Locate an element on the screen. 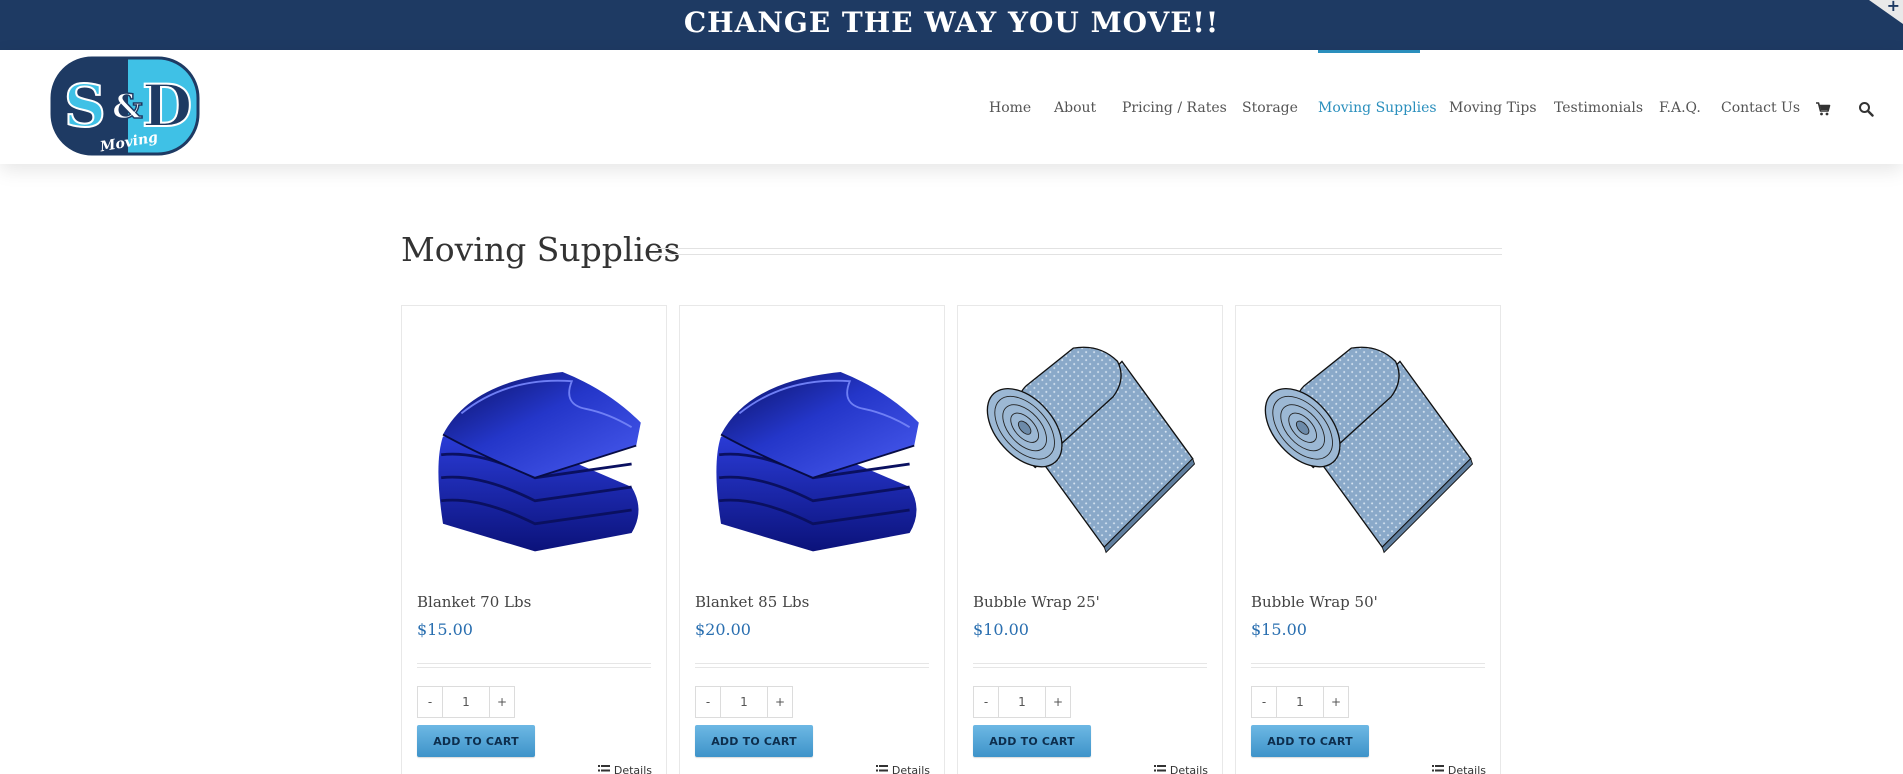 The image size is (1903, 774). logo-graphic: S & D Moving is located at coordinates (125, 106).